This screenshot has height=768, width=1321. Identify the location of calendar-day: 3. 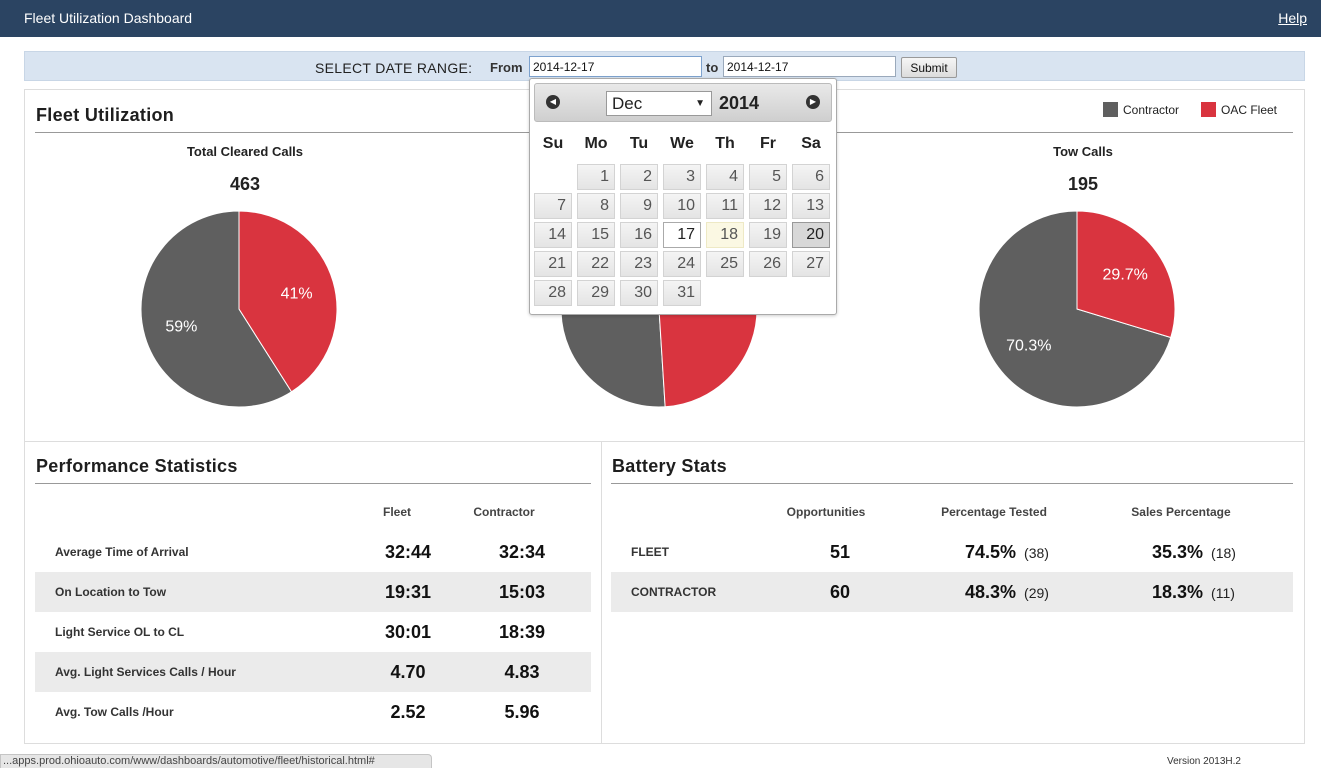
(682, 177).